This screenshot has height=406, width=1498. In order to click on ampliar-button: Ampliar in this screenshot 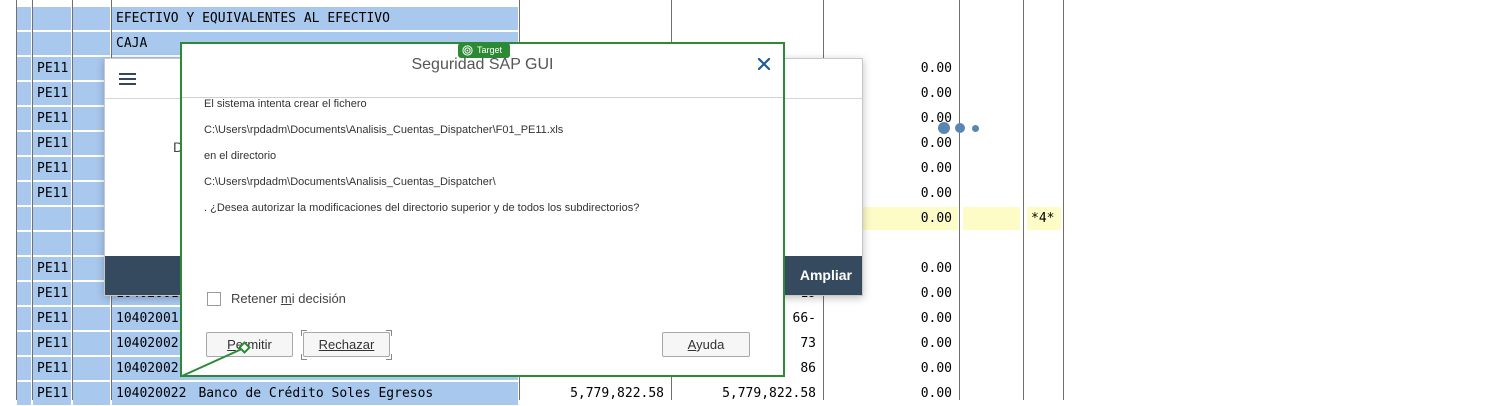, I will do `click(826, 275)`.